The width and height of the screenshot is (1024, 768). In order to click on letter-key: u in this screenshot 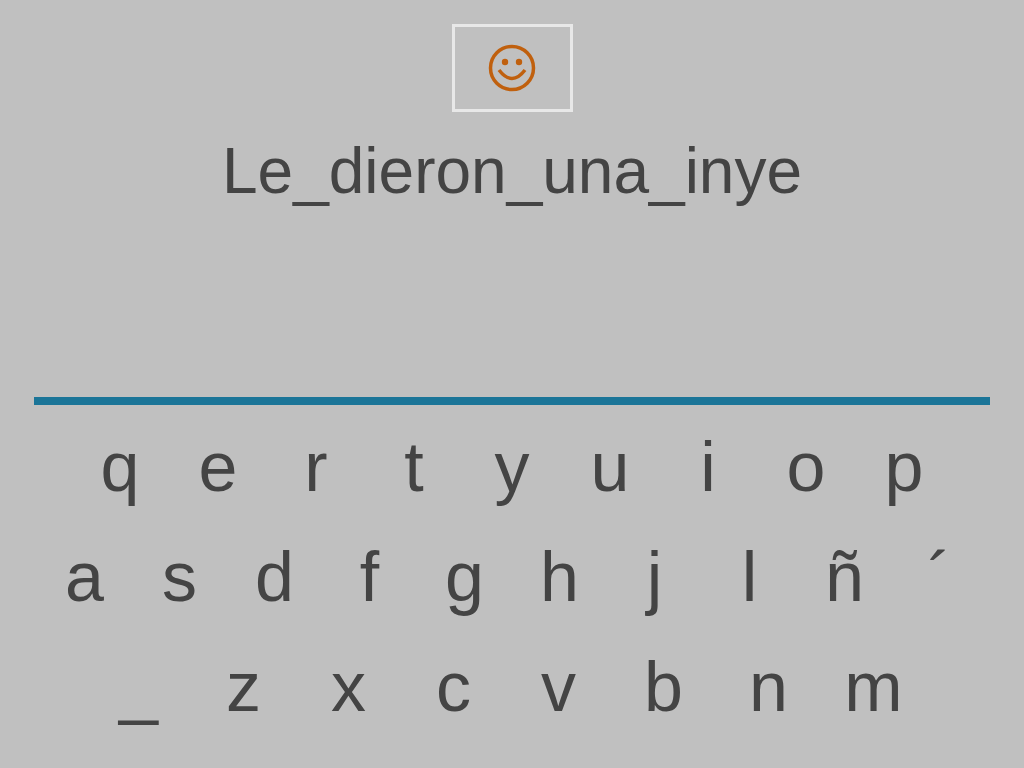, I will do `click(610, 467)`.